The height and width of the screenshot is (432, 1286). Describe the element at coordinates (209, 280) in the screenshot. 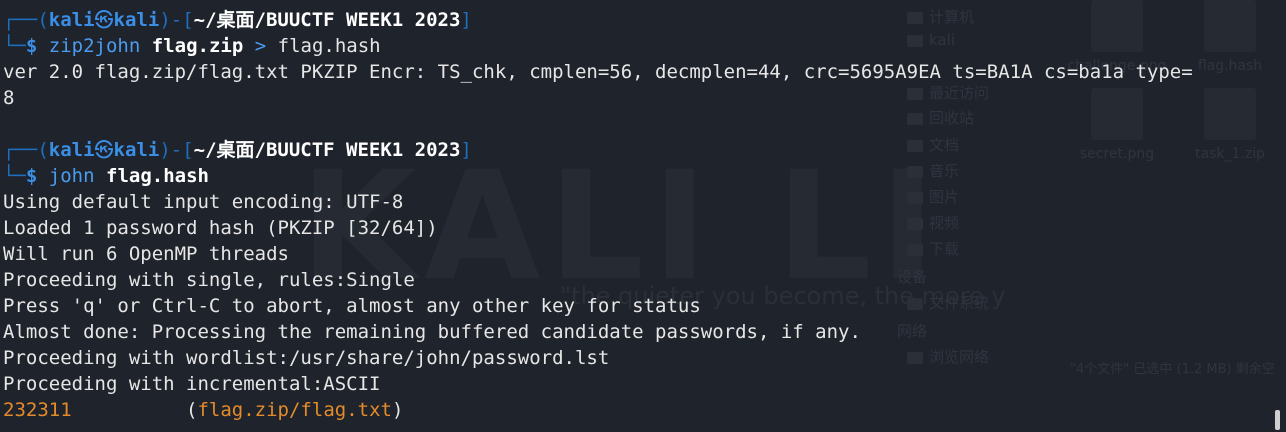

I see `output-line: Proceeding with single, rules:Single` at that location.